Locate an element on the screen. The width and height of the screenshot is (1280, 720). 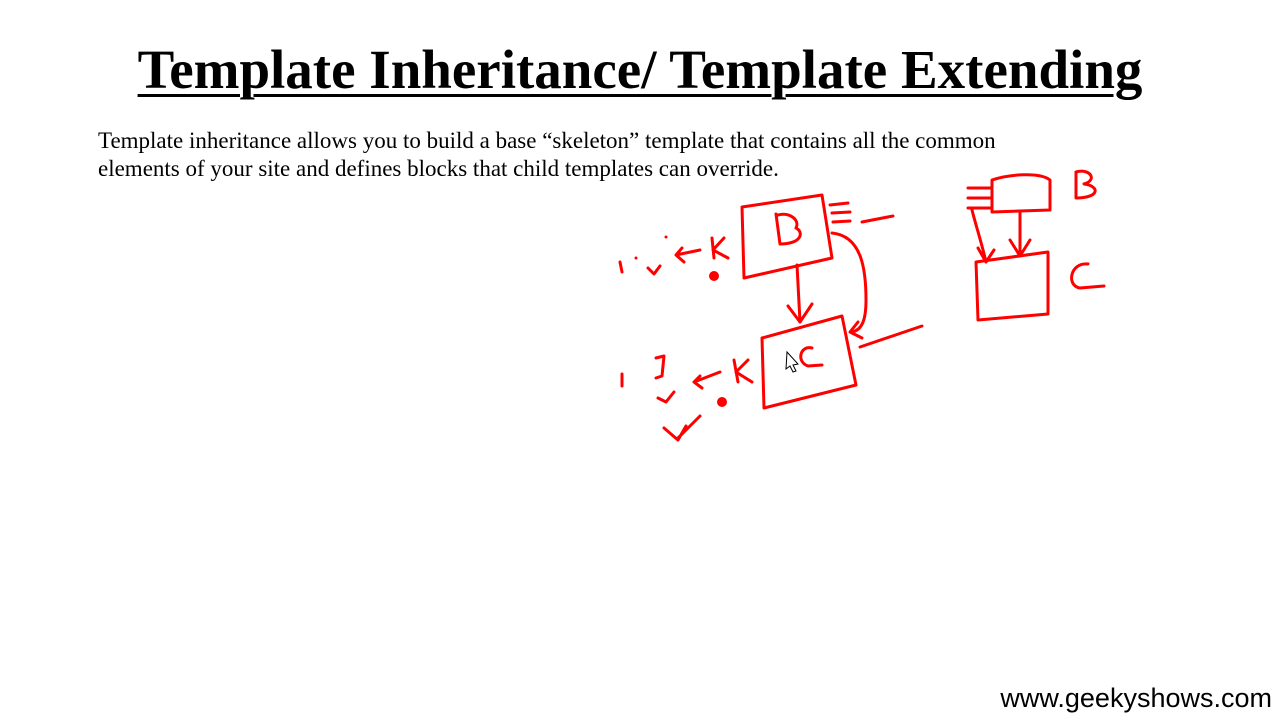
bottom-row-scribbles is located at coordinates (687, 398).